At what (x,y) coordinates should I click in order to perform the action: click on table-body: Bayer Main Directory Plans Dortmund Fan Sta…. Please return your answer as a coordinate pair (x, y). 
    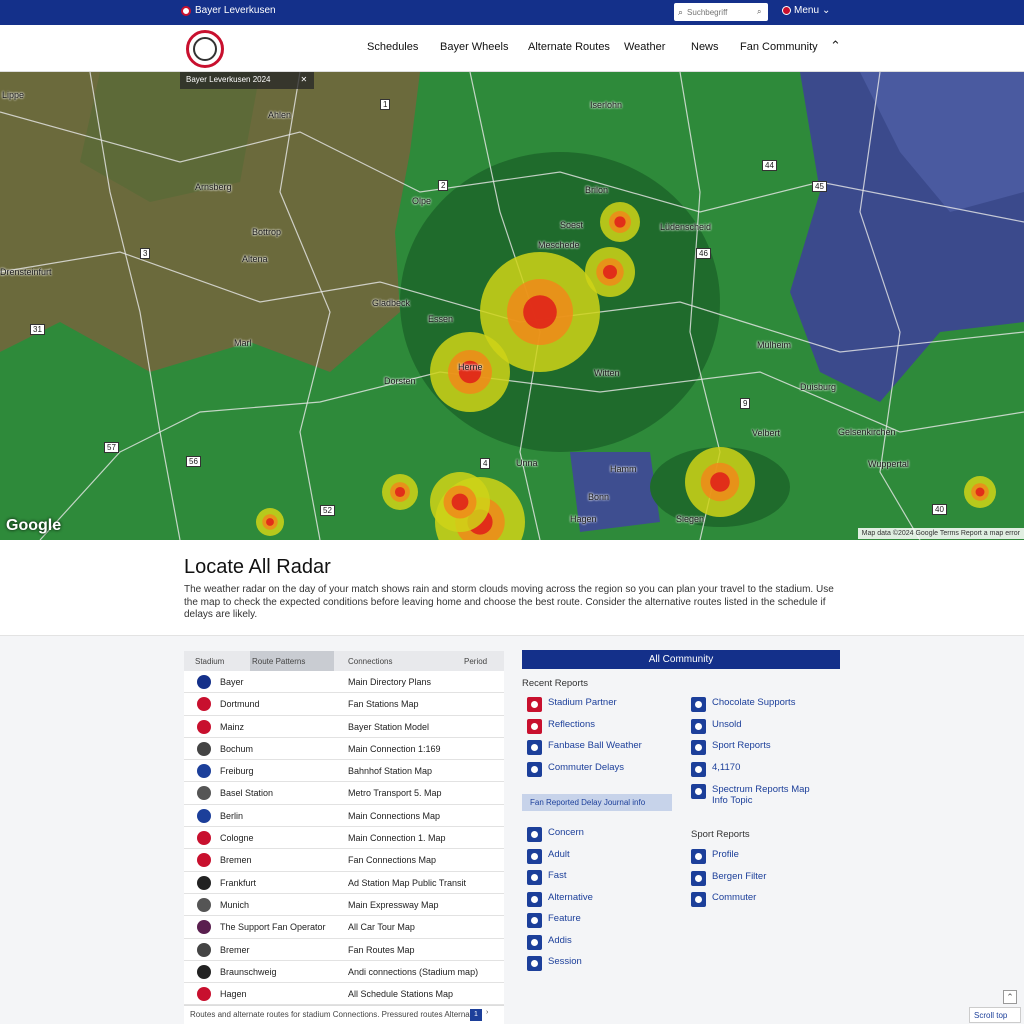
    Looking at the image, I should click on (344, 838).